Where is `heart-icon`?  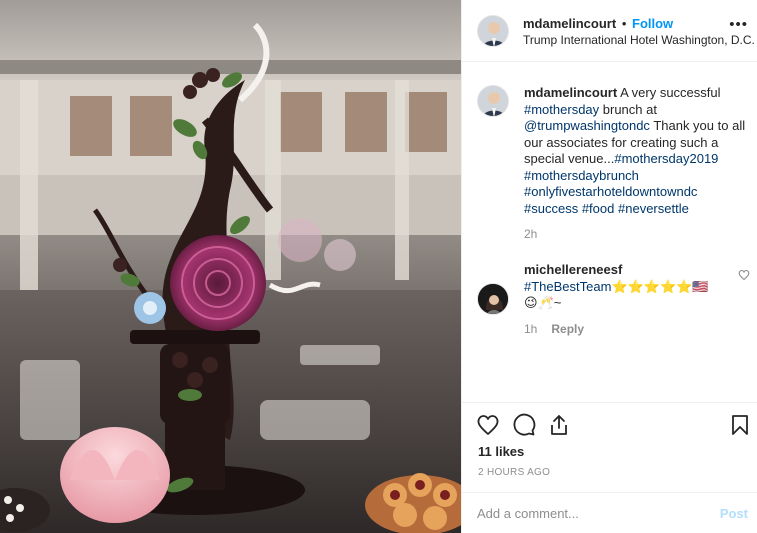 heart-icon is located at coordinates (488, 425).